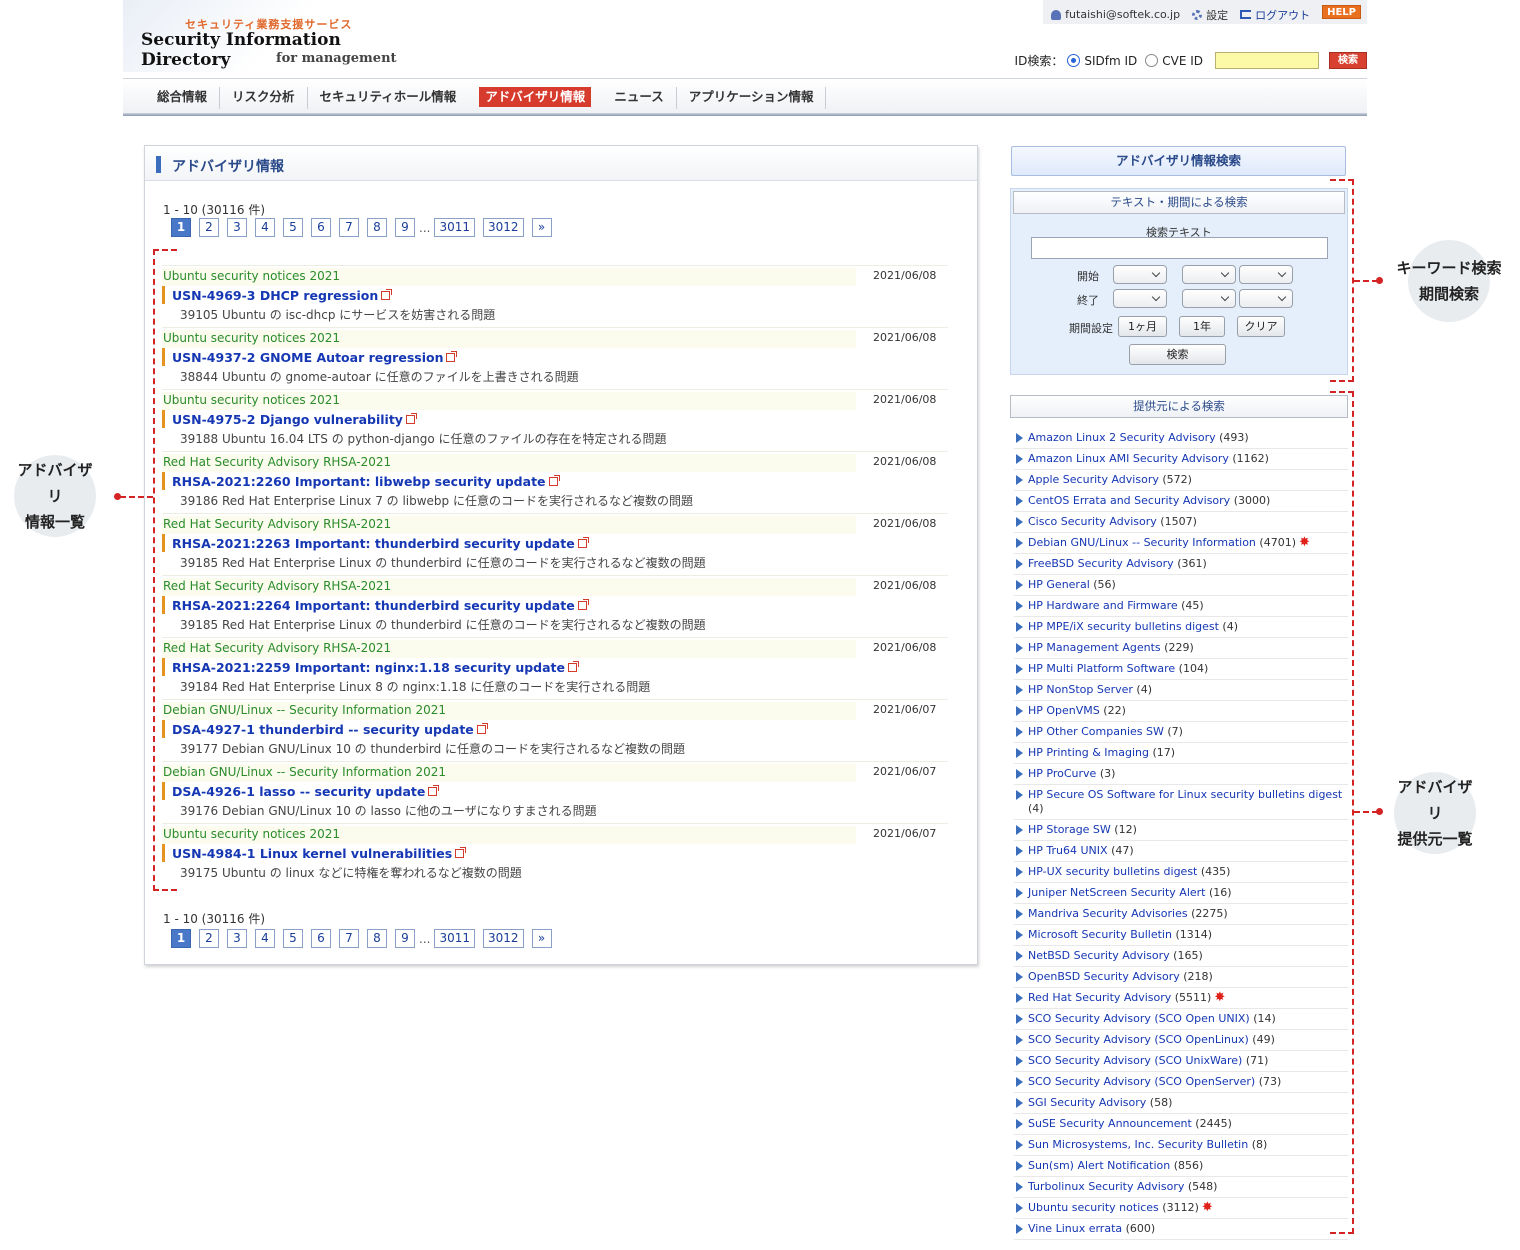 The image size is (1520, 1250). What do you see at coordinates (1103, 605) in the screenshot?
I see `provider-name-link: HP Hardware and Firmware` at bounding box center [1103, 605].